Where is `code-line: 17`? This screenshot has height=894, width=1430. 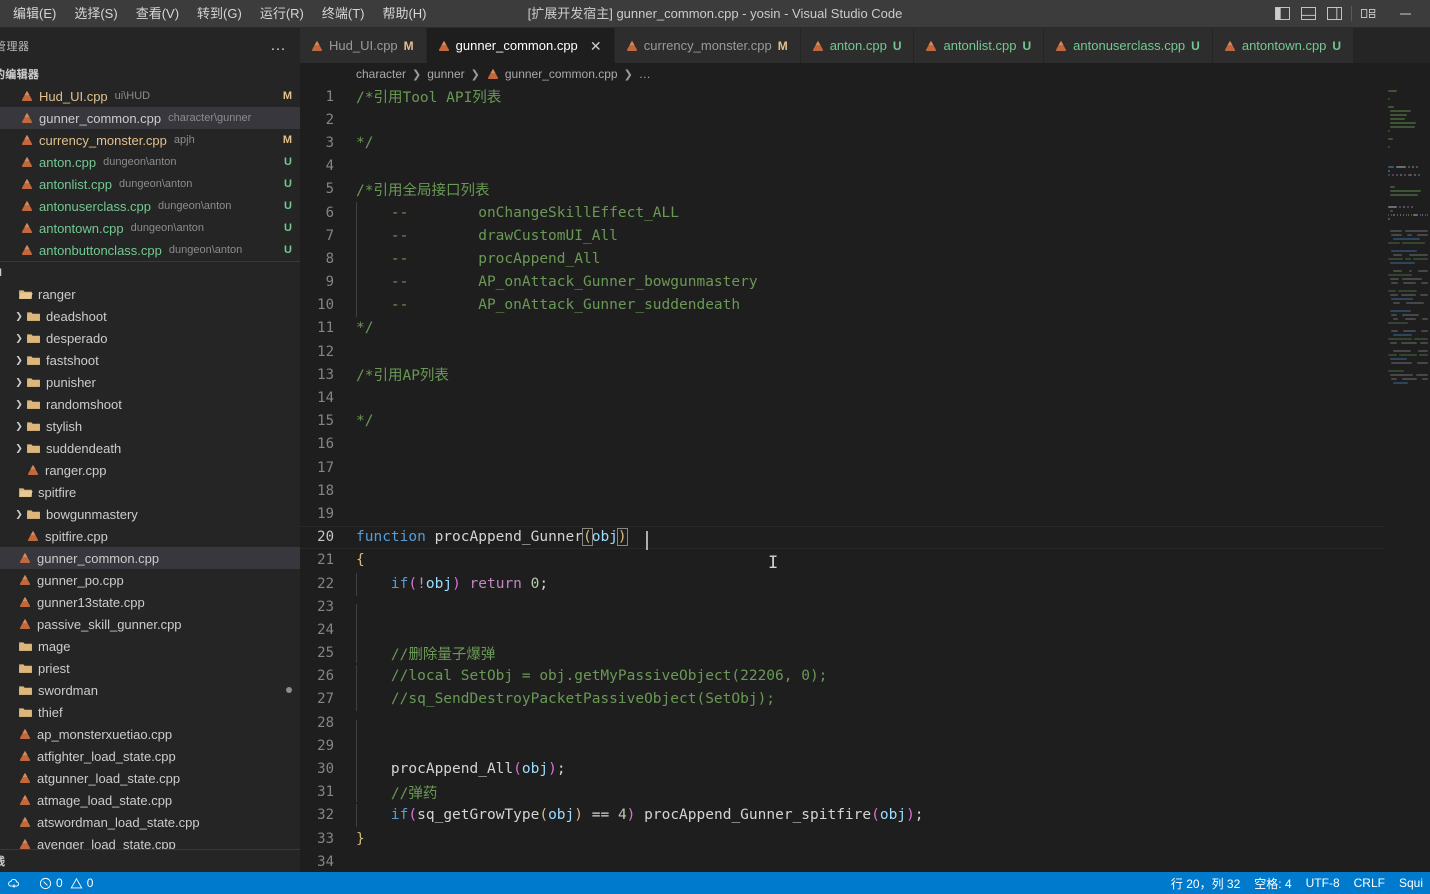
code-line: 17 is located at coordinates (842, 467).